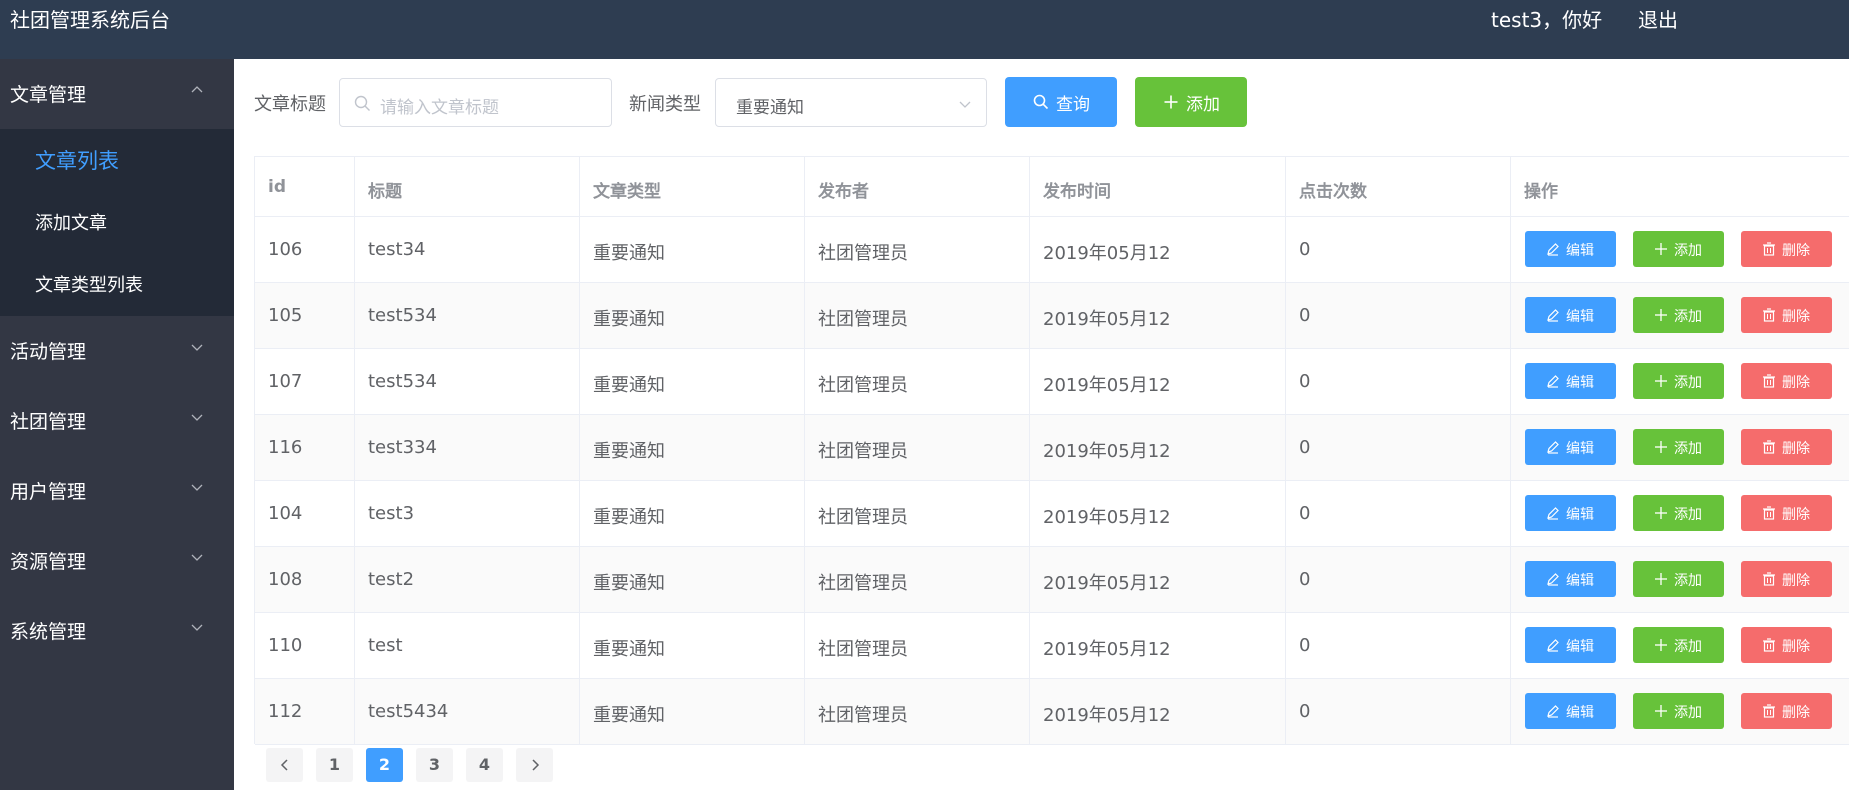 This screenshot has height=790, width=1849. Describe the element at coordinates (305, 315) in the screenshot. I see `cell-id: 105` at that location.